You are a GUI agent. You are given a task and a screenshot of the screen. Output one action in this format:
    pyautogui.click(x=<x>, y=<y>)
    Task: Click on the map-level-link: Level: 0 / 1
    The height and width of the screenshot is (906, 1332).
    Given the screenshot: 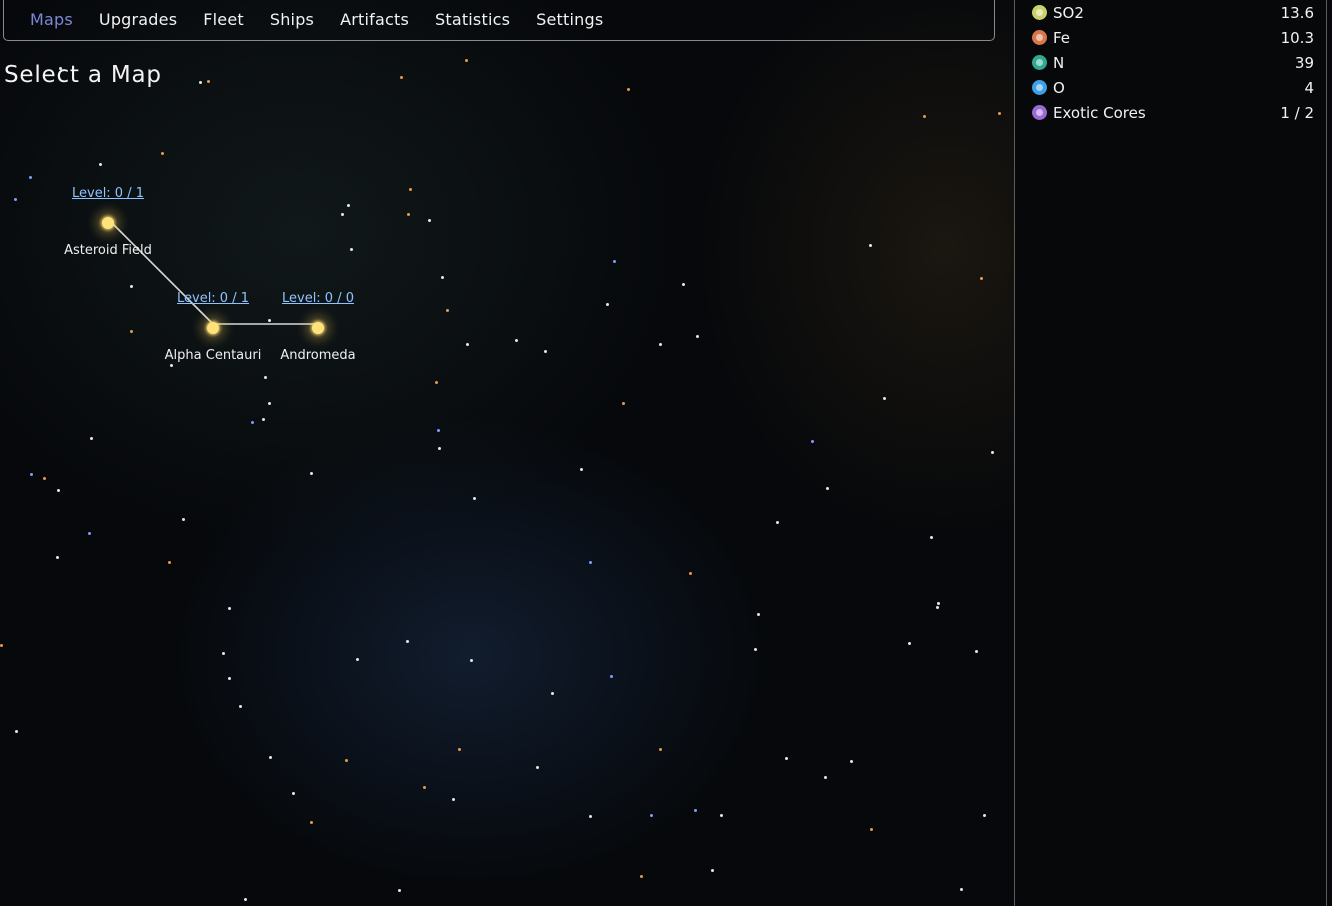 What is the action you would take?
    pyautogui.click(x=108, y=194)
    